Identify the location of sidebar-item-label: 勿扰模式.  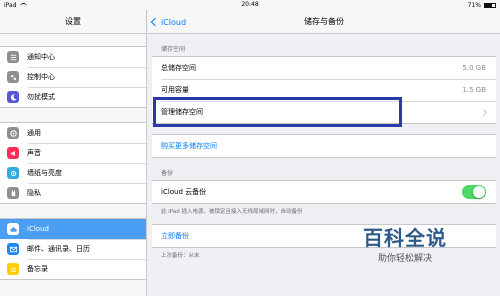
(41, 97).